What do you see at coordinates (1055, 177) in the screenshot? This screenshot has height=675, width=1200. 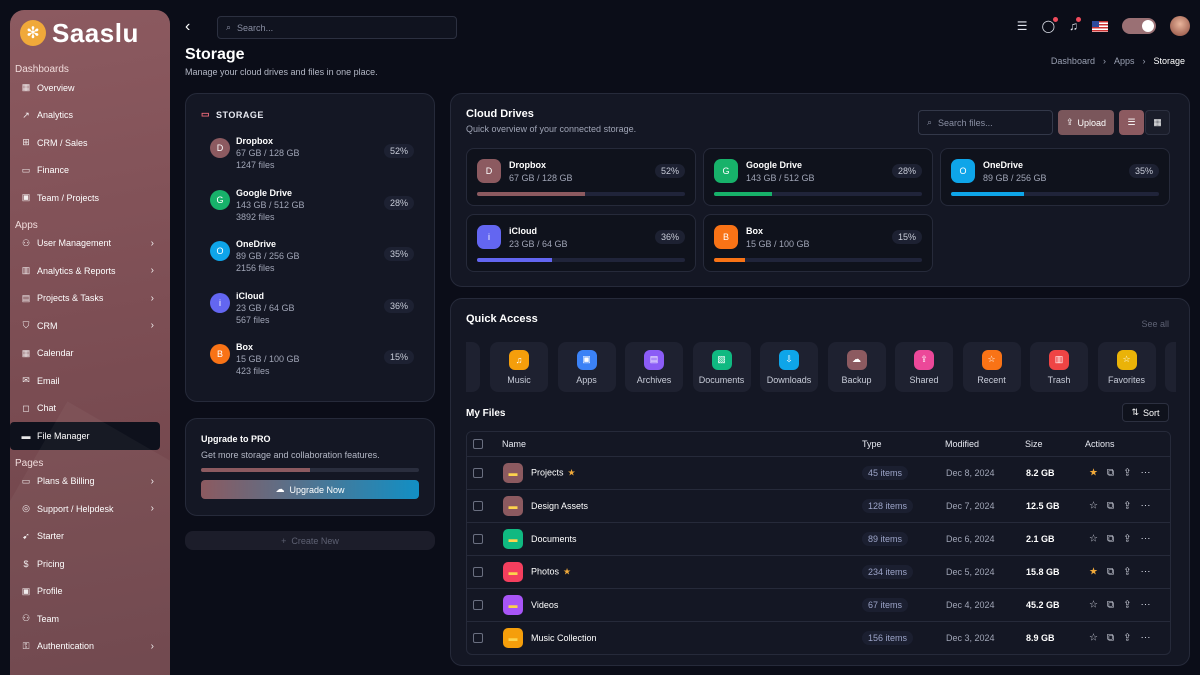 I see `drive-card: O OneDrive 89 GB / 256 GB 35%` at bounding box center [1055, 177].